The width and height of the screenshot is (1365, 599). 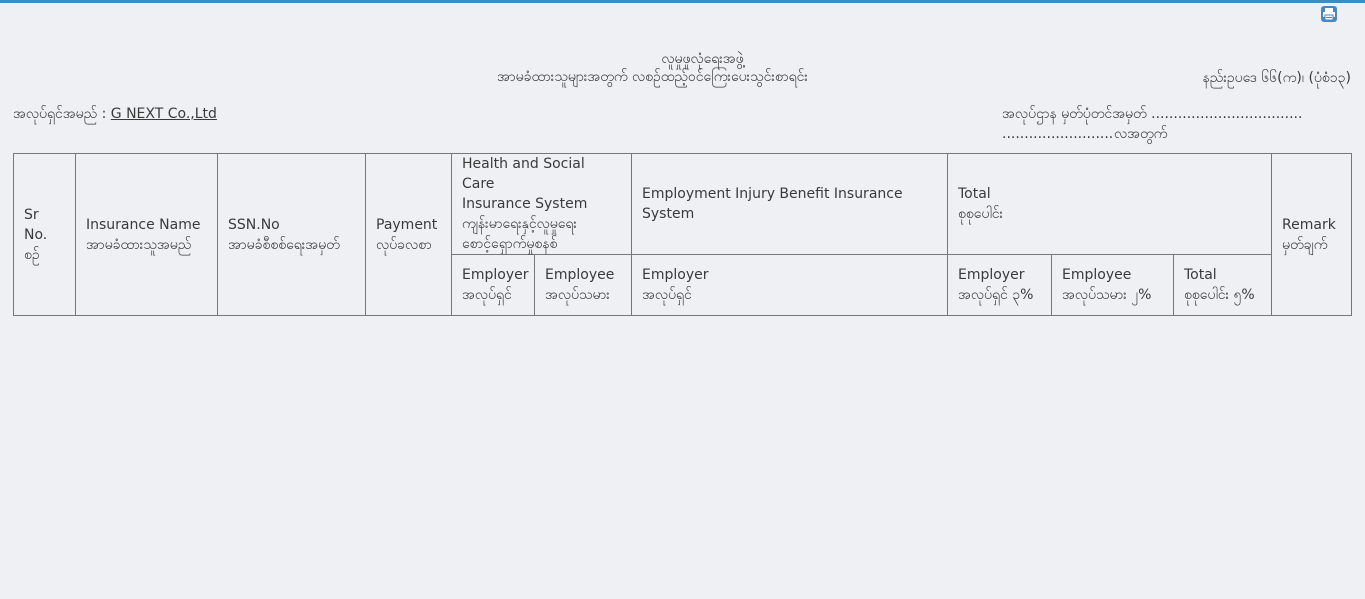 What do you see at coordinates (1305, 244) in the screenshot?
I see `header-remark-mm: မှတ်ချက်` at bounding box center [1305, 244].